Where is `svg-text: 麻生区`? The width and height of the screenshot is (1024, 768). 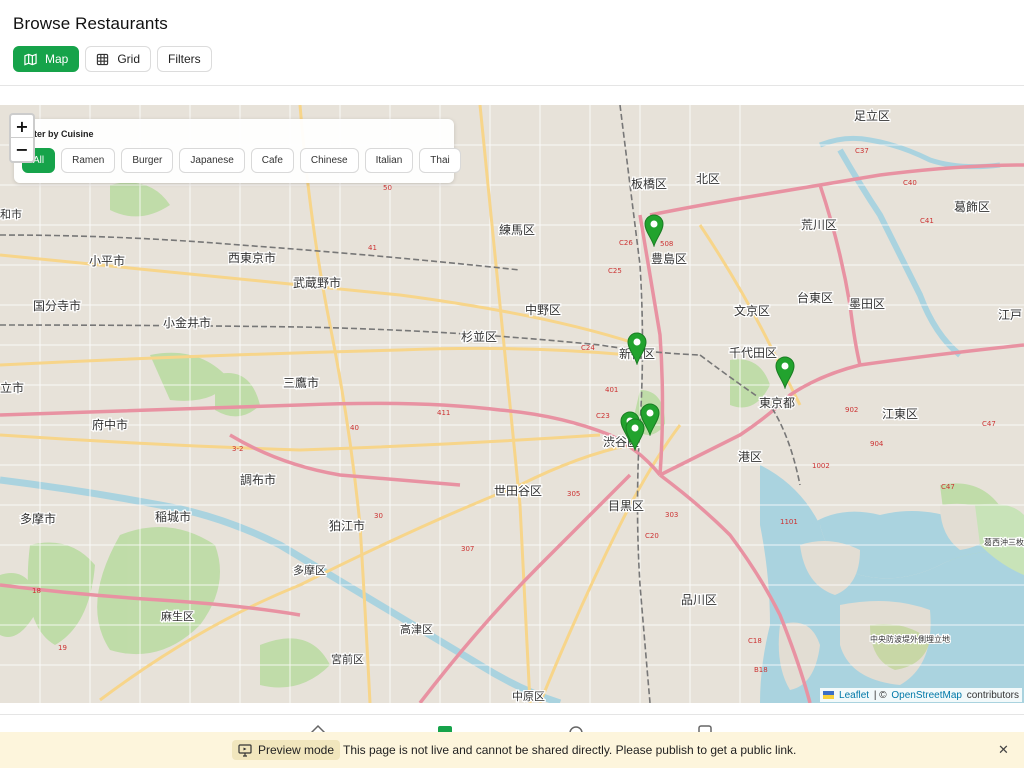 svg-text: 麻生区 is located at coordinates (177, 616).